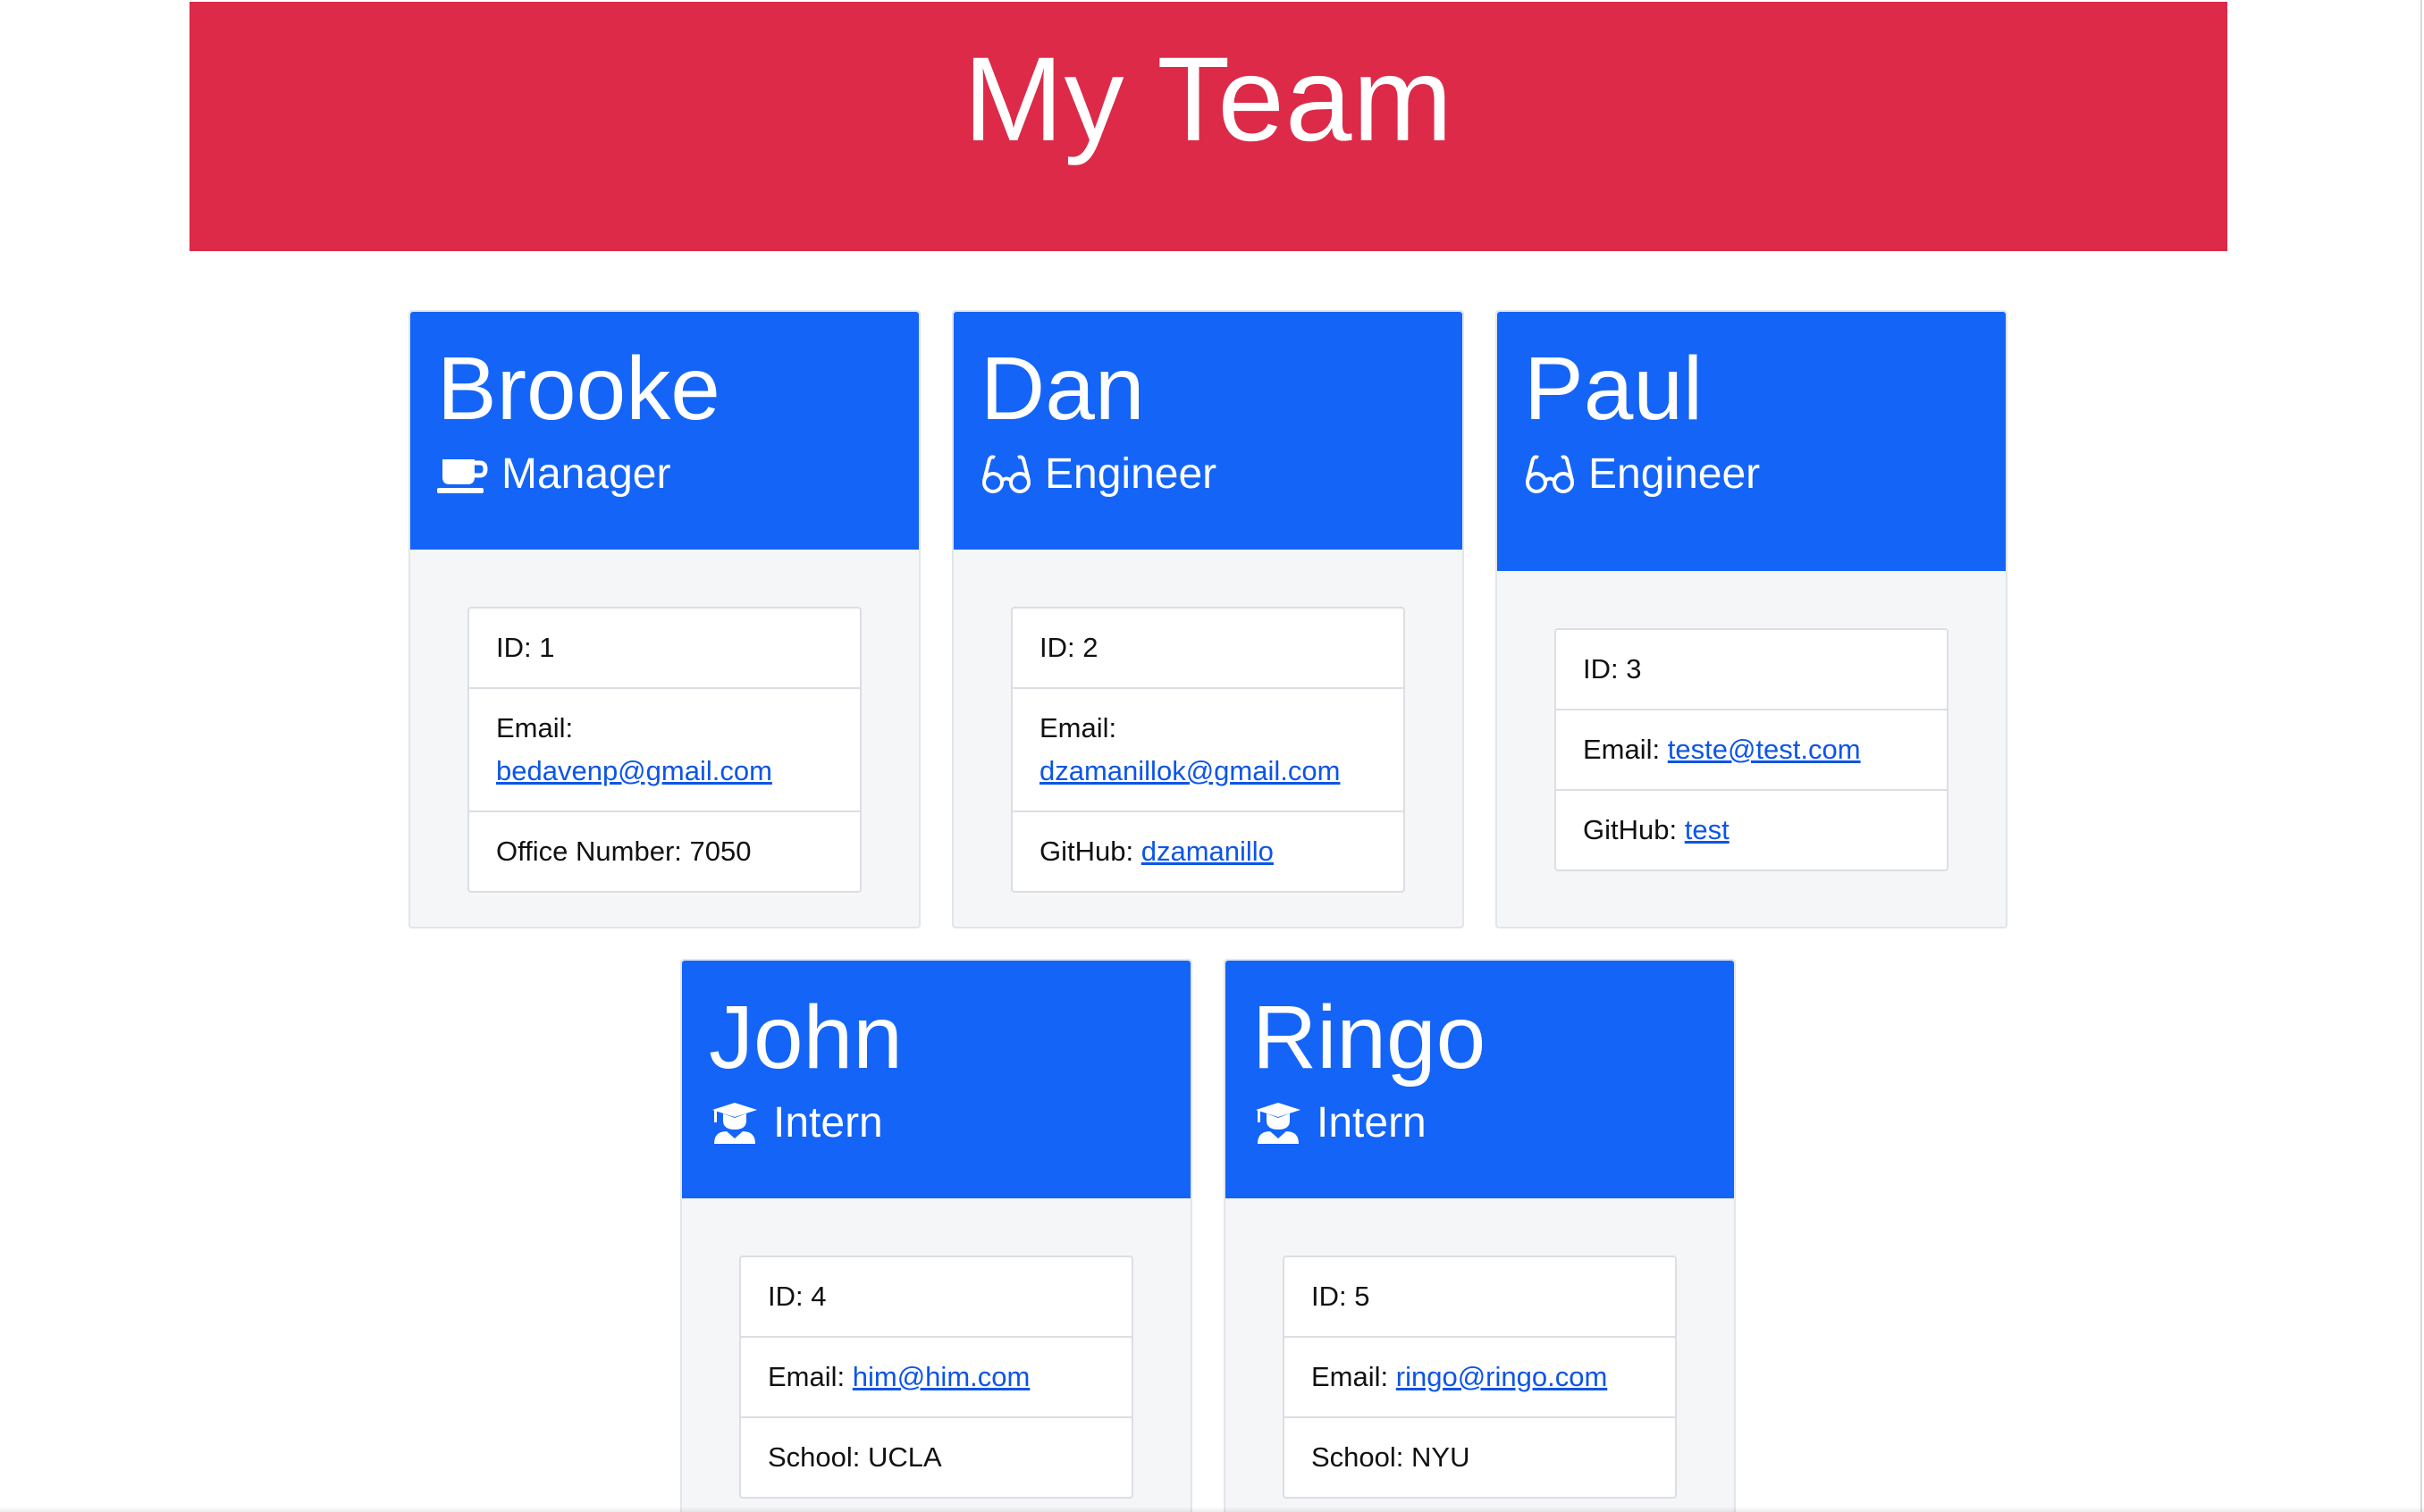 This screenshot has height=1512, width=2424. I want to click on employee-id: ID: 1, so click(664, 649).